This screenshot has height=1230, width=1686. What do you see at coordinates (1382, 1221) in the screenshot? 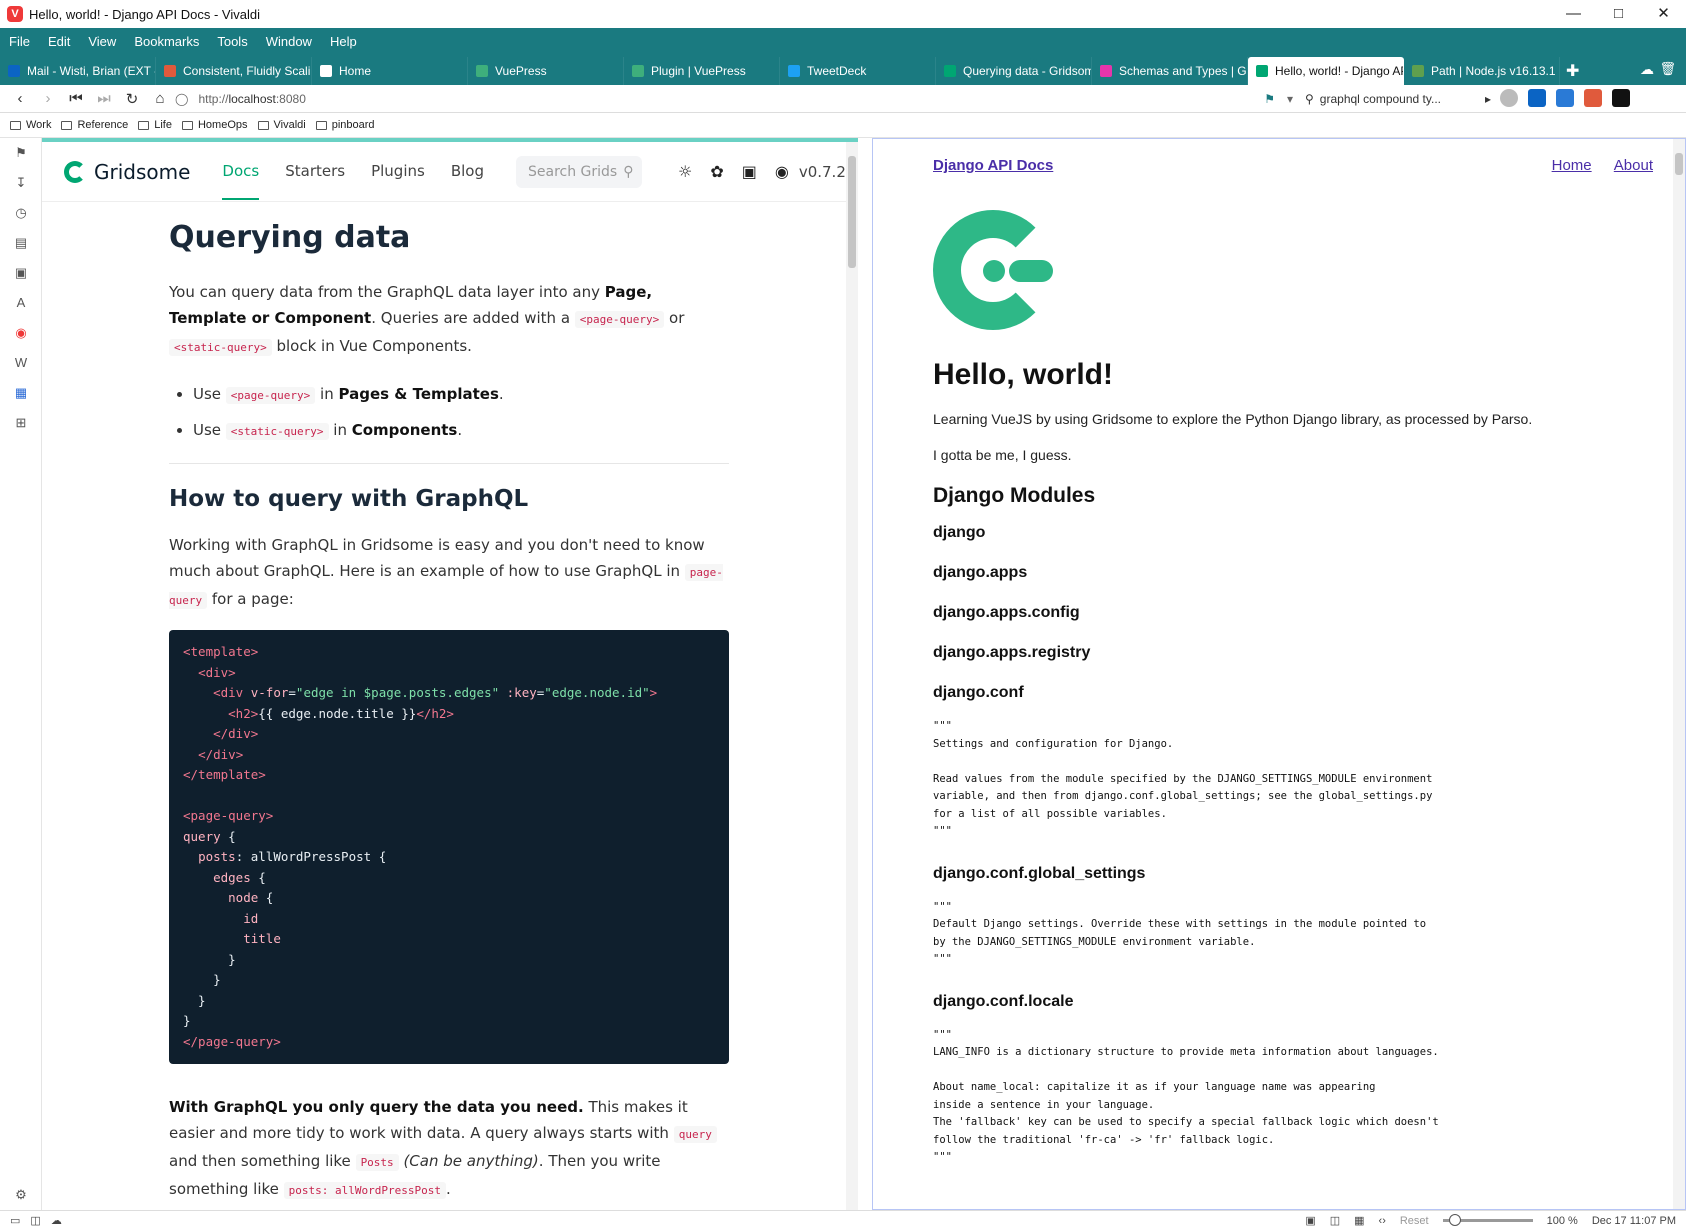
I see `code-icon: ‹›` at bounding box center [1382, 1221].